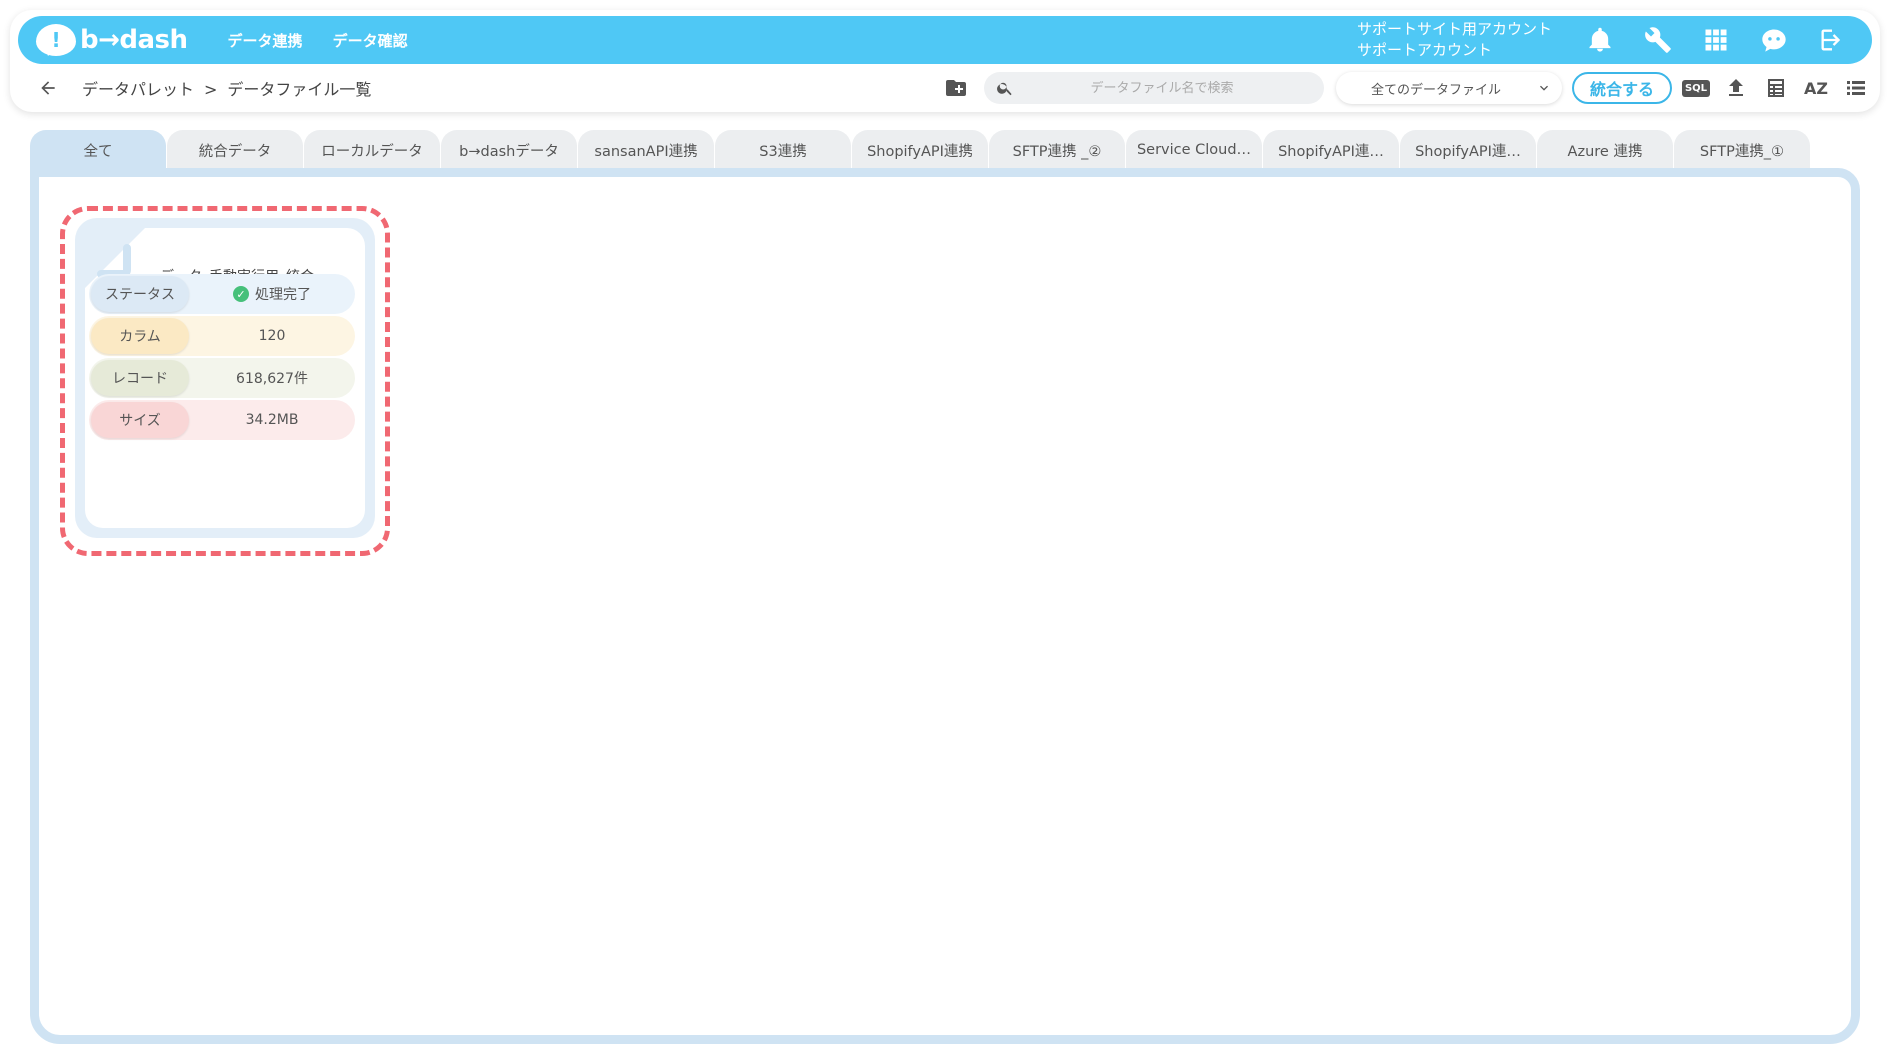 This screenshot has height=1063, width=1890. Describe the element at coordinates (509, 150) in the screenshot. I see `tab-bdash-data: b→dashデータ` at that location.